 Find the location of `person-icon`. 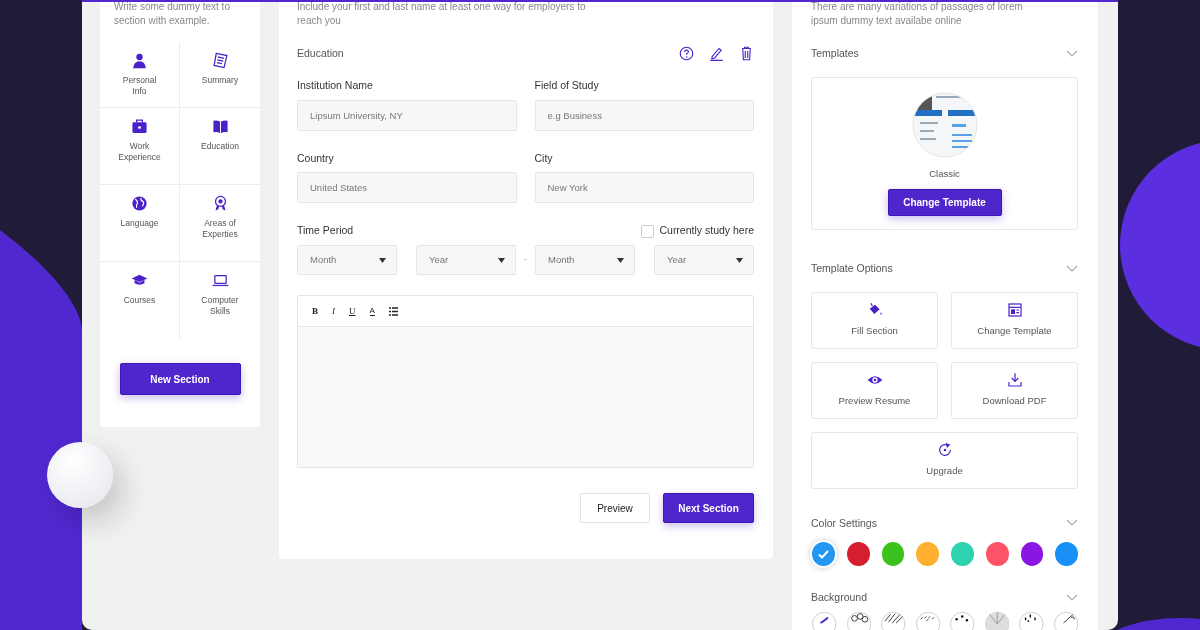

person-icon is located at coordinates (139, 60).